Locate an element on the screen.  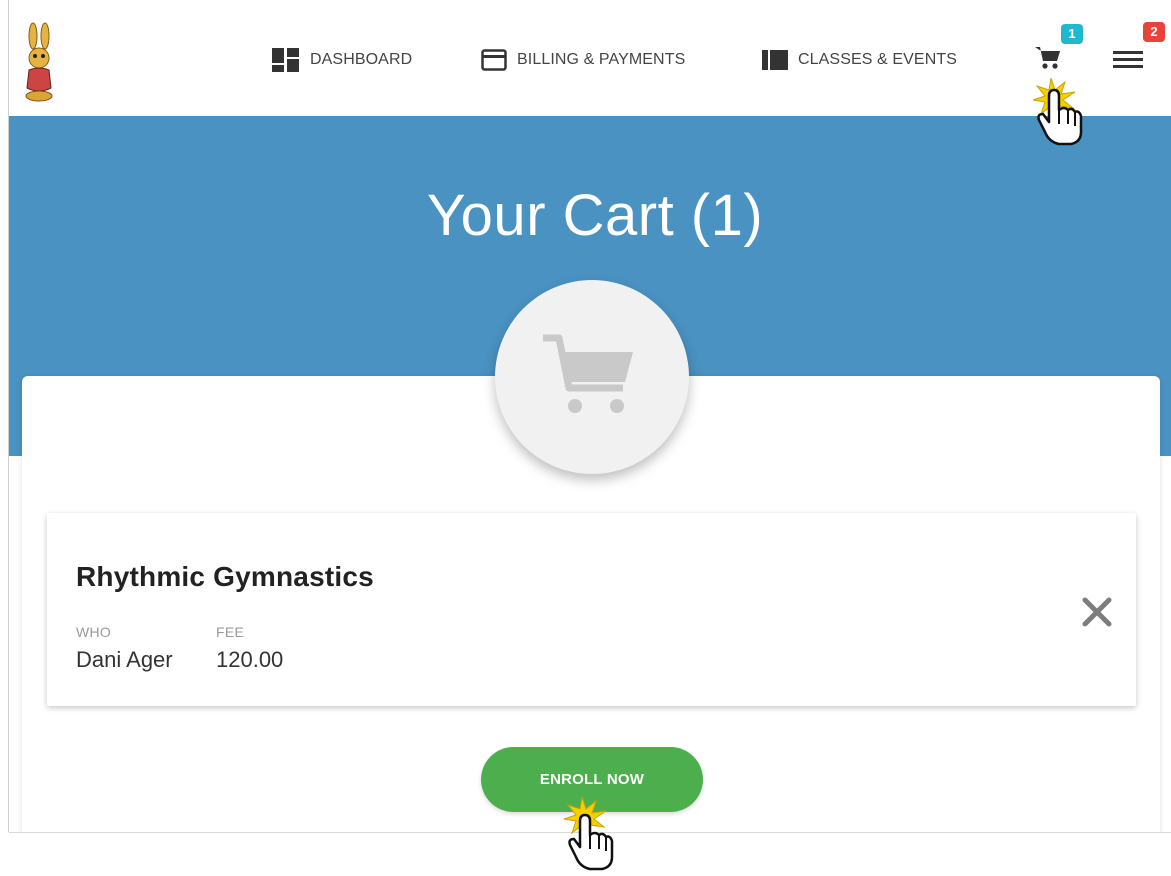
credit-card-icon is located at coordinates (494, 60).